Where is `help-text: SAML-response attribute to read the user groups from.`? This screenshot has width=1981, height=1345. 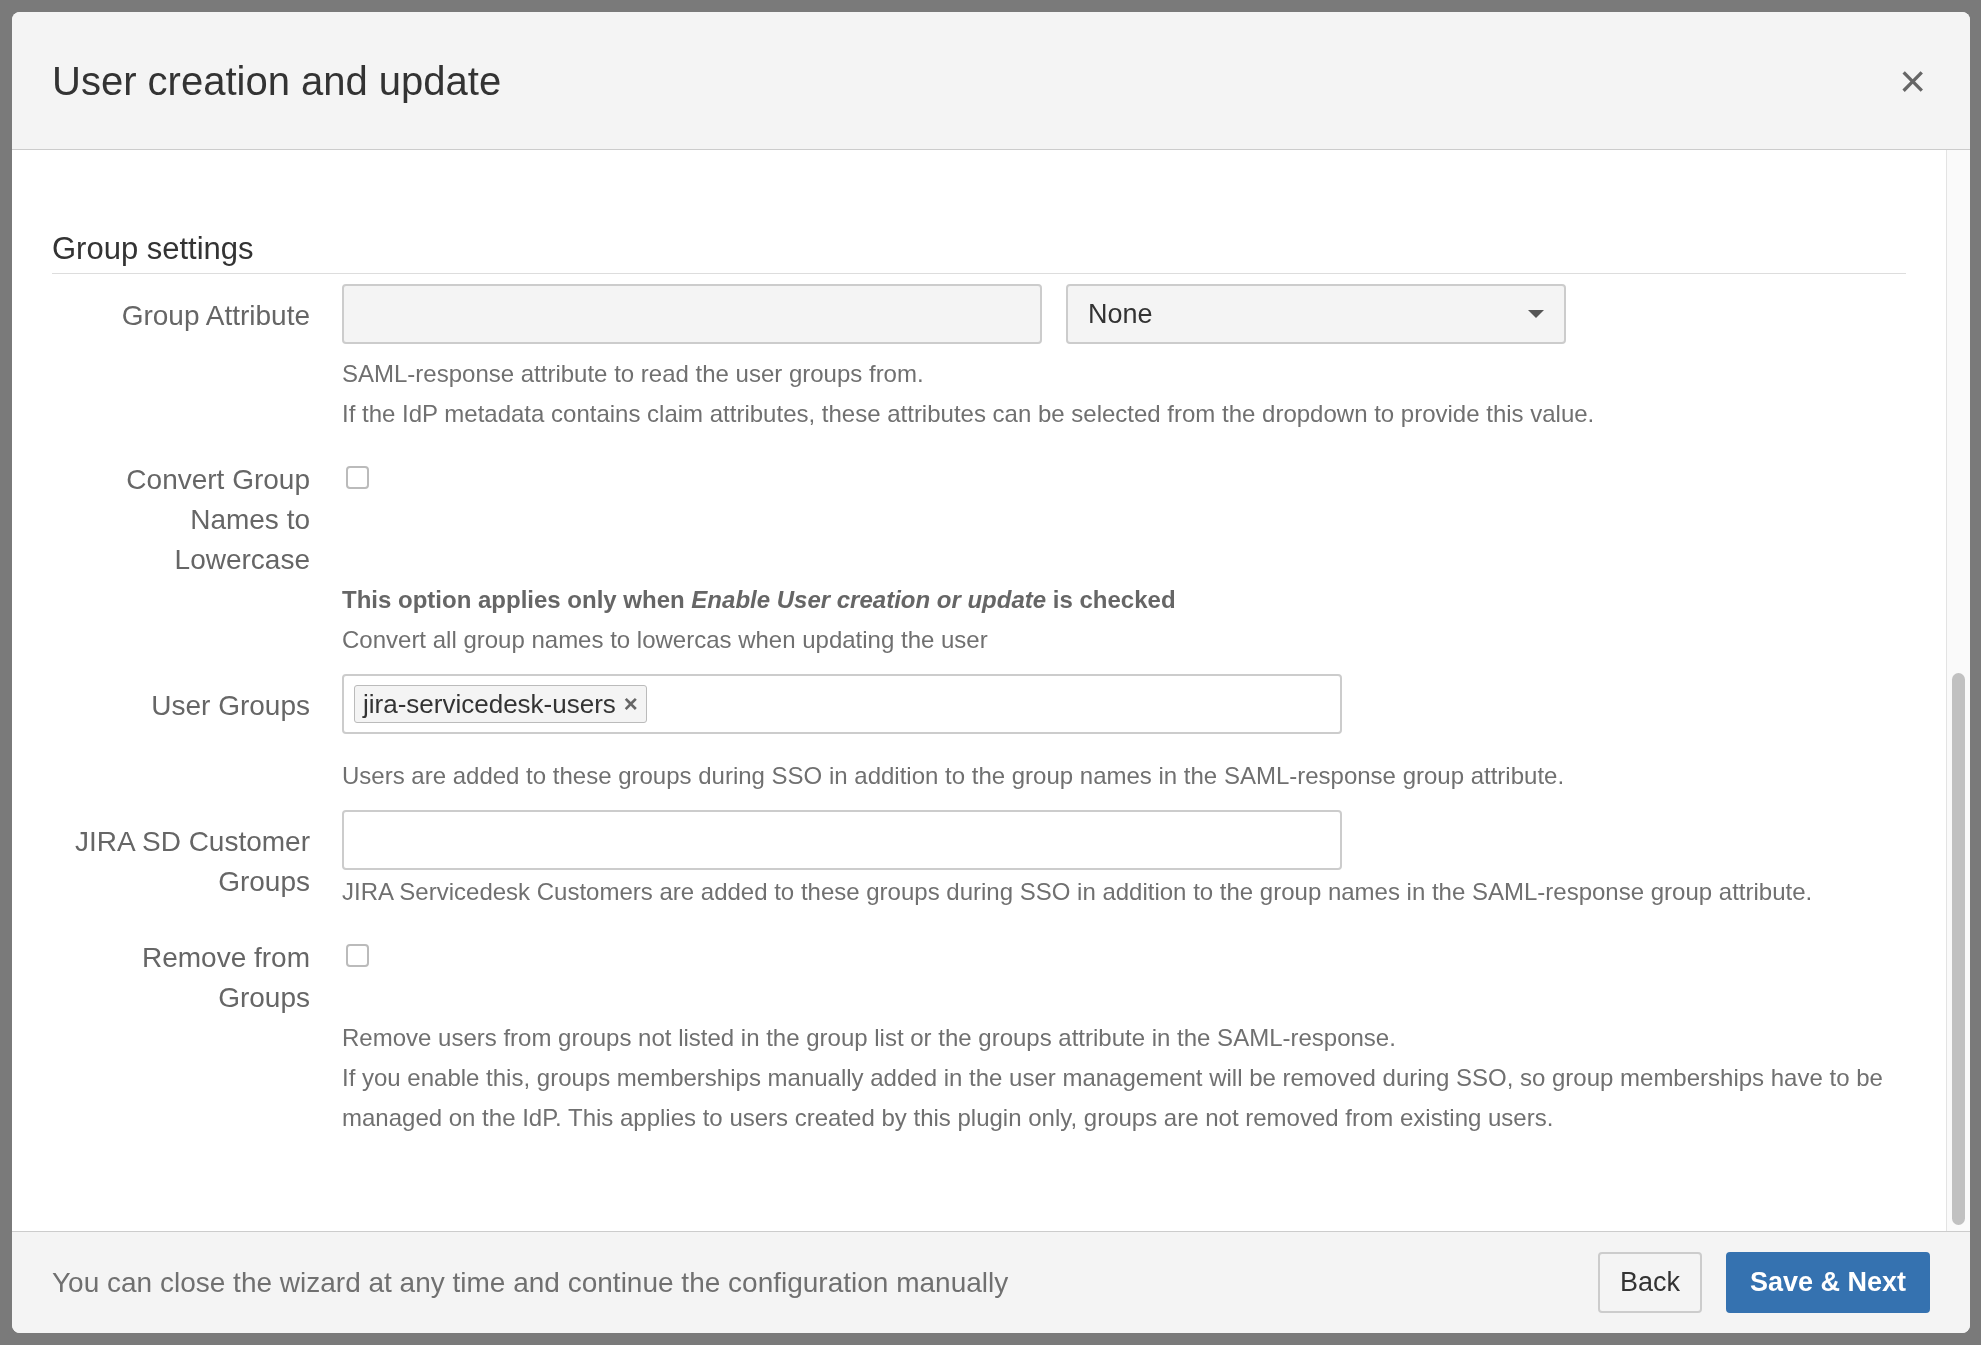
help-text: SAML-response attribute to read the user groups from. is located at coordinates (633, 374).